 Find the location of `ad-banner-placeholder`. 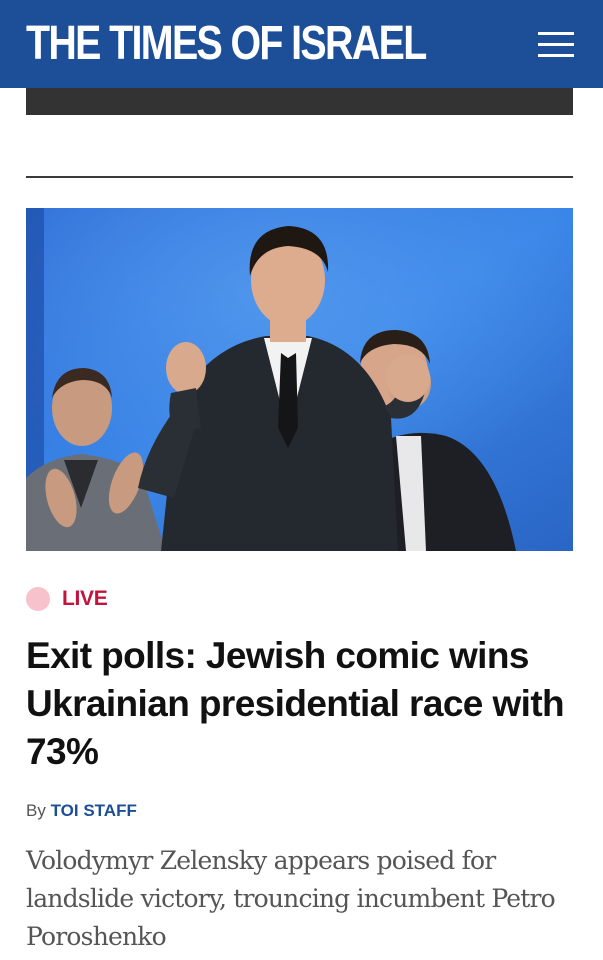

ad-banner-placeholder is located at coordinates (299, 101).